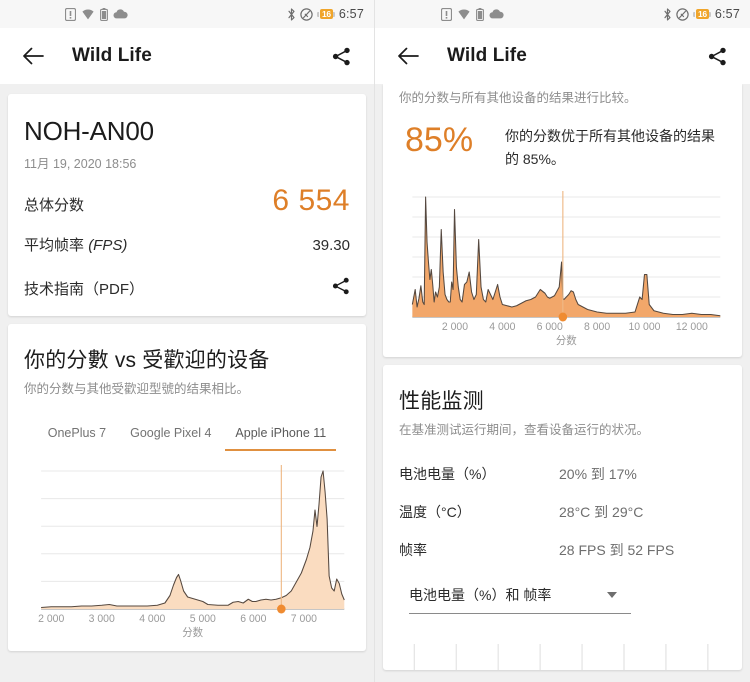 The height and width of the screenshot is (682, 750). What do you see at coordinates (518, 98) in the screenshot?
I see `all-devices-subtitle: 你的分数与所有其他设备的结果进行比较。` at bounding box center [518, 98].